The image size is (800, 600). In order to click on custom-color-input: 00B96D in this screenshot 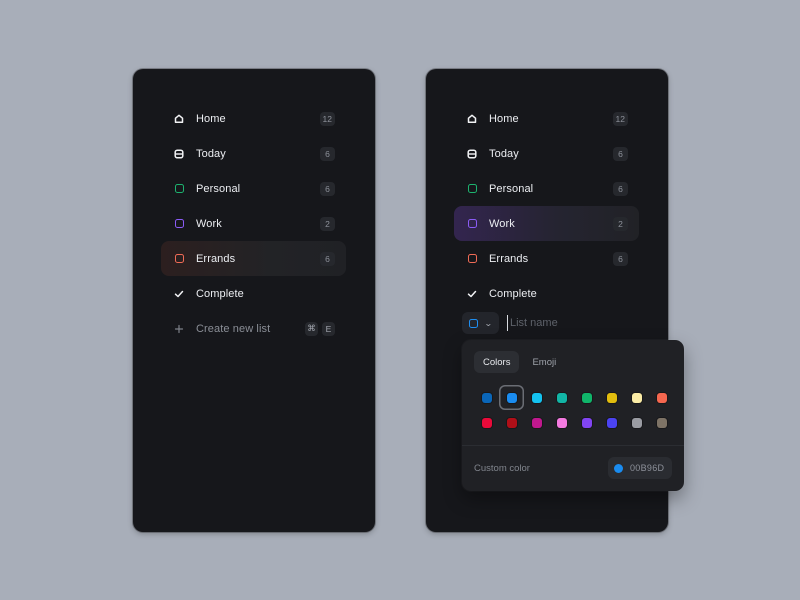, I will do `click(640, 468)`.